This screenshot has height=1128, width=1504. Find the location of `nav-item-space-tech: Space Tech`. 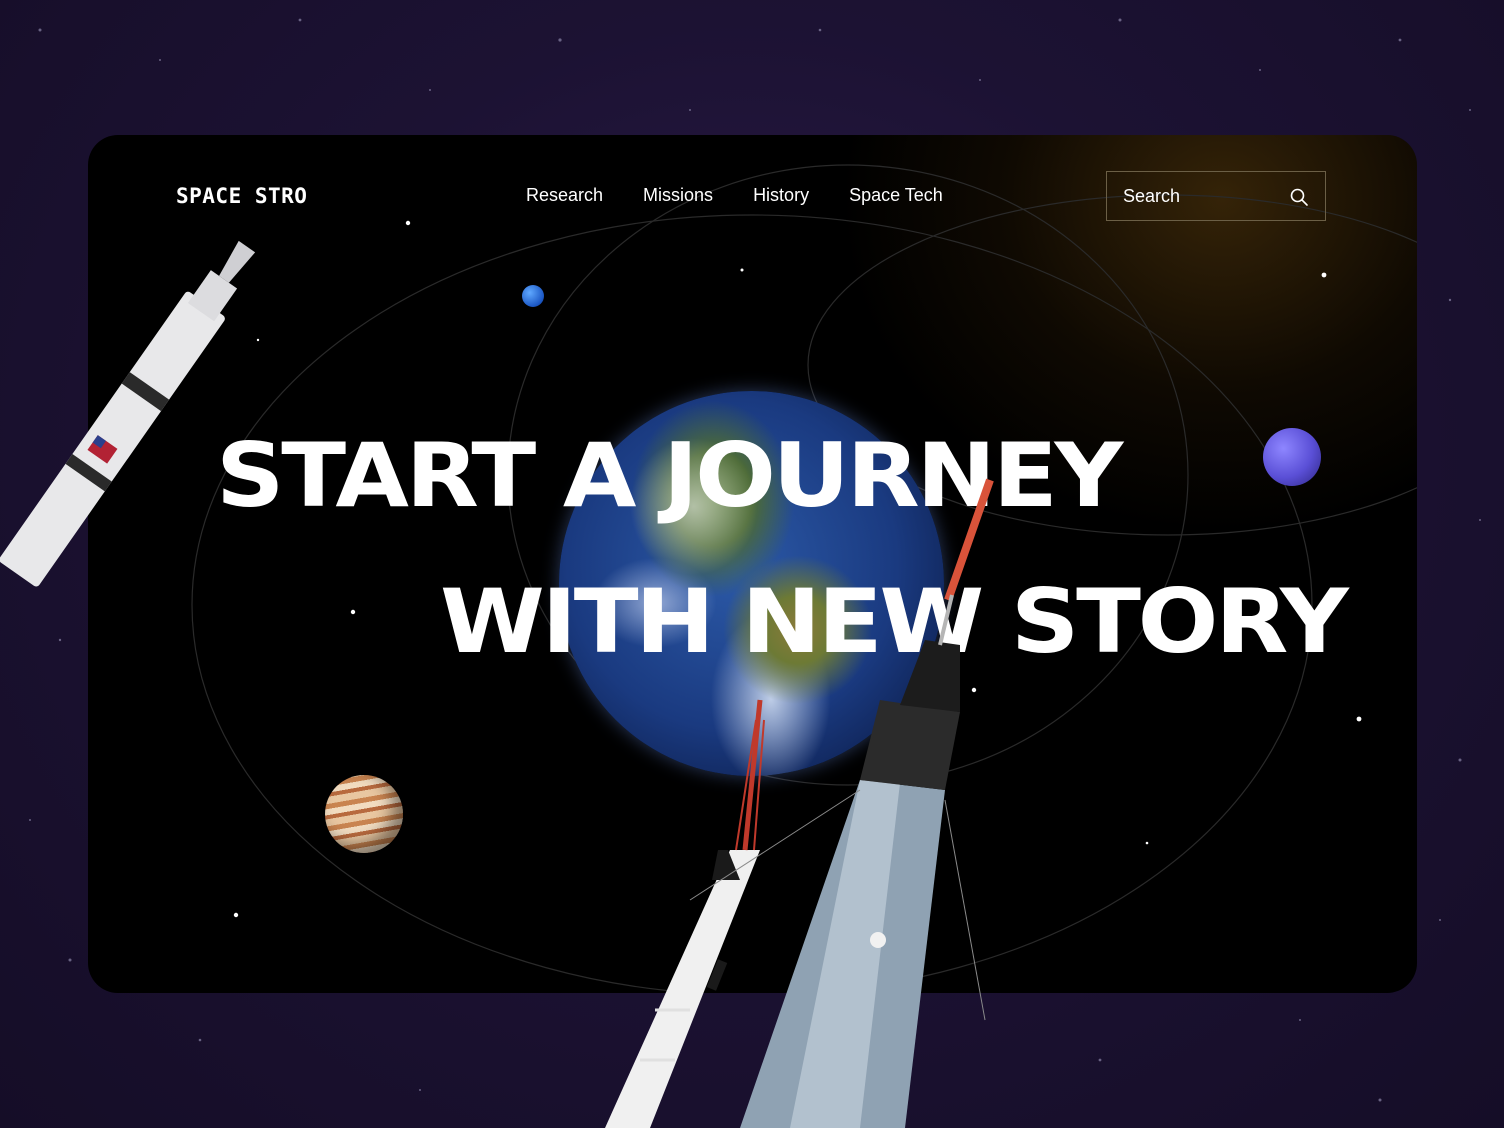

nav-item-space-tech: Space Tech is located at coordinates (896, 195).